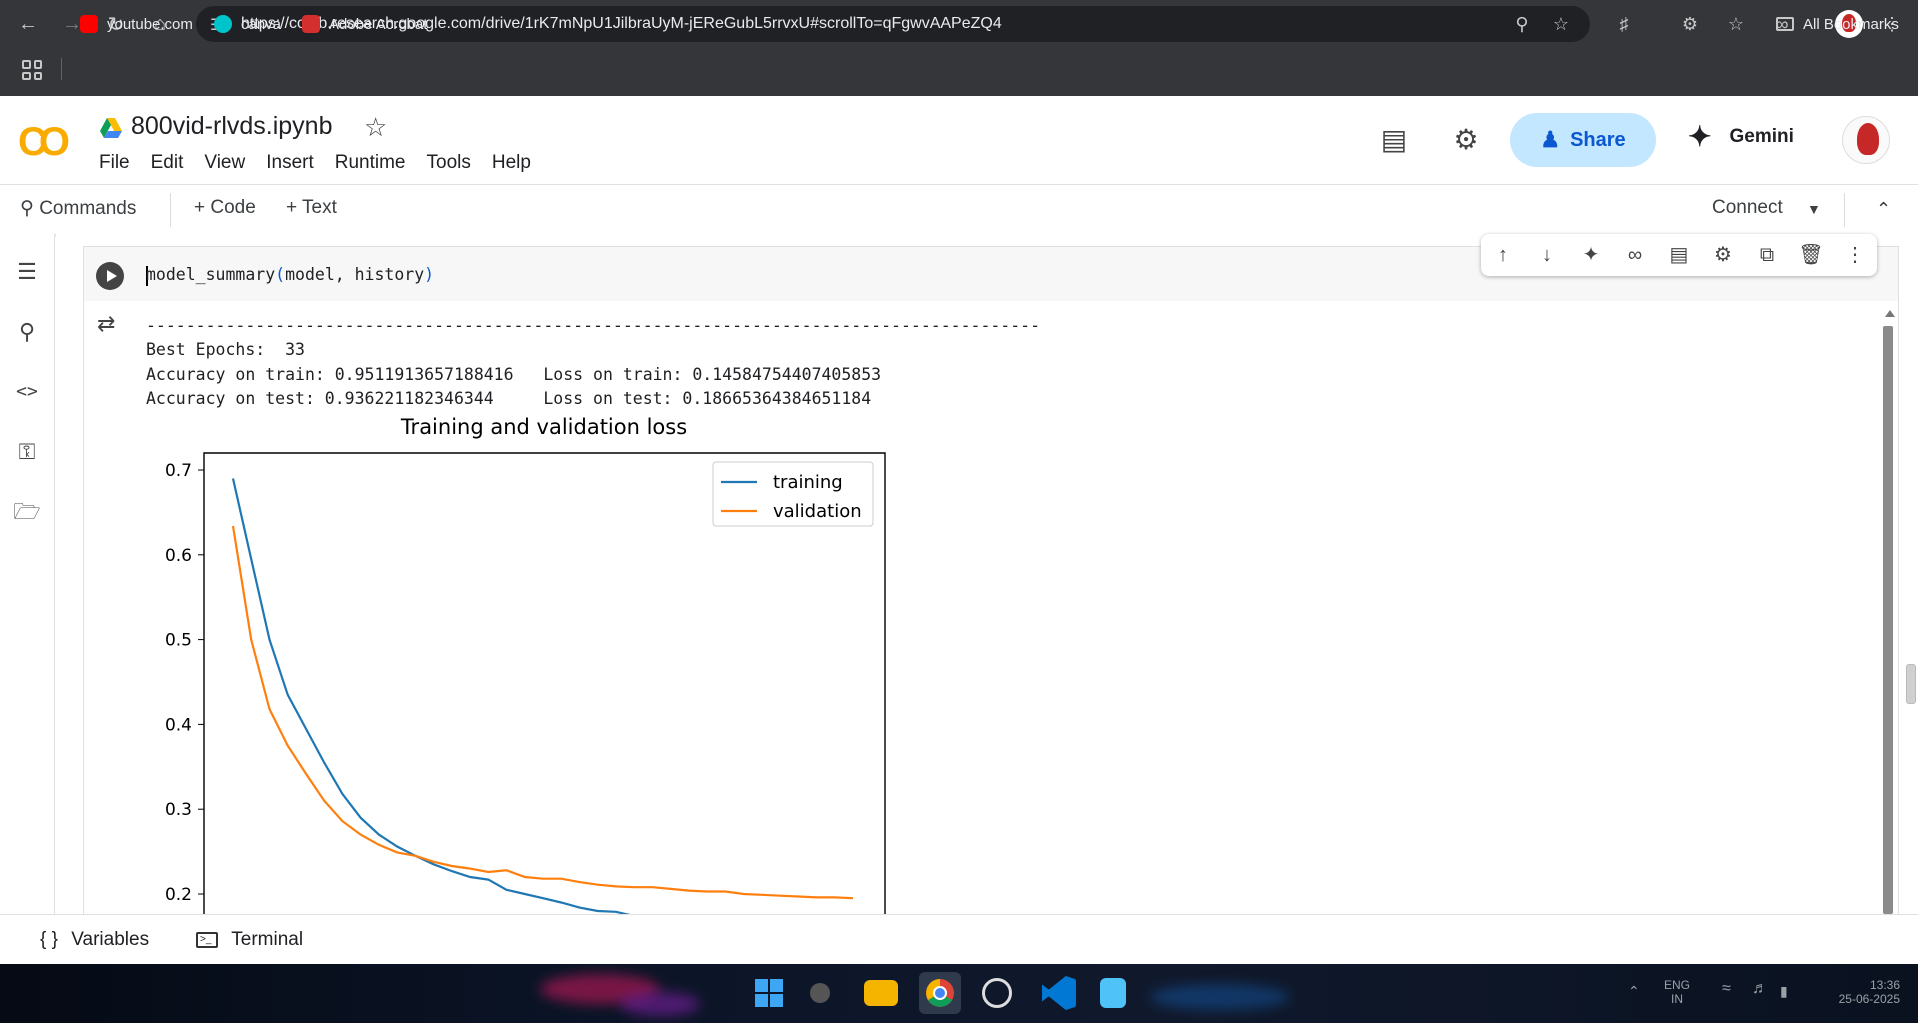 This screenshot has width=1918, height=1023. What do you see at coordinates (28, 24) in the screenshot?
I see `back-arrow-icon: ←` at bounding box center [28, 24].